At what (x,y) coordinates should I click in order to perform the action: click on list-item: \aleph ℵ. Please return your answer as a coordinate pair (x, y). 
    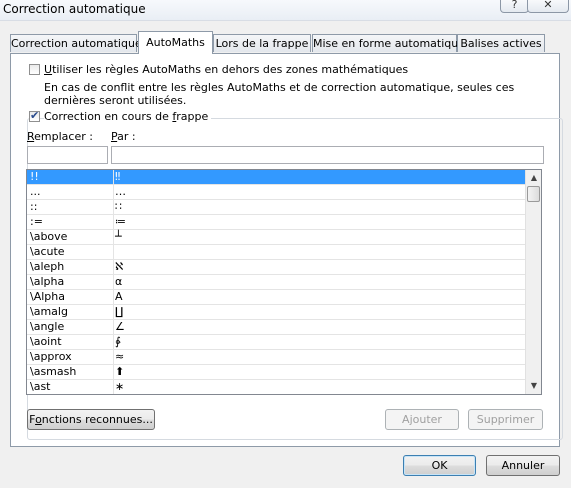
    Looking at the image, I should click on (276, 267).